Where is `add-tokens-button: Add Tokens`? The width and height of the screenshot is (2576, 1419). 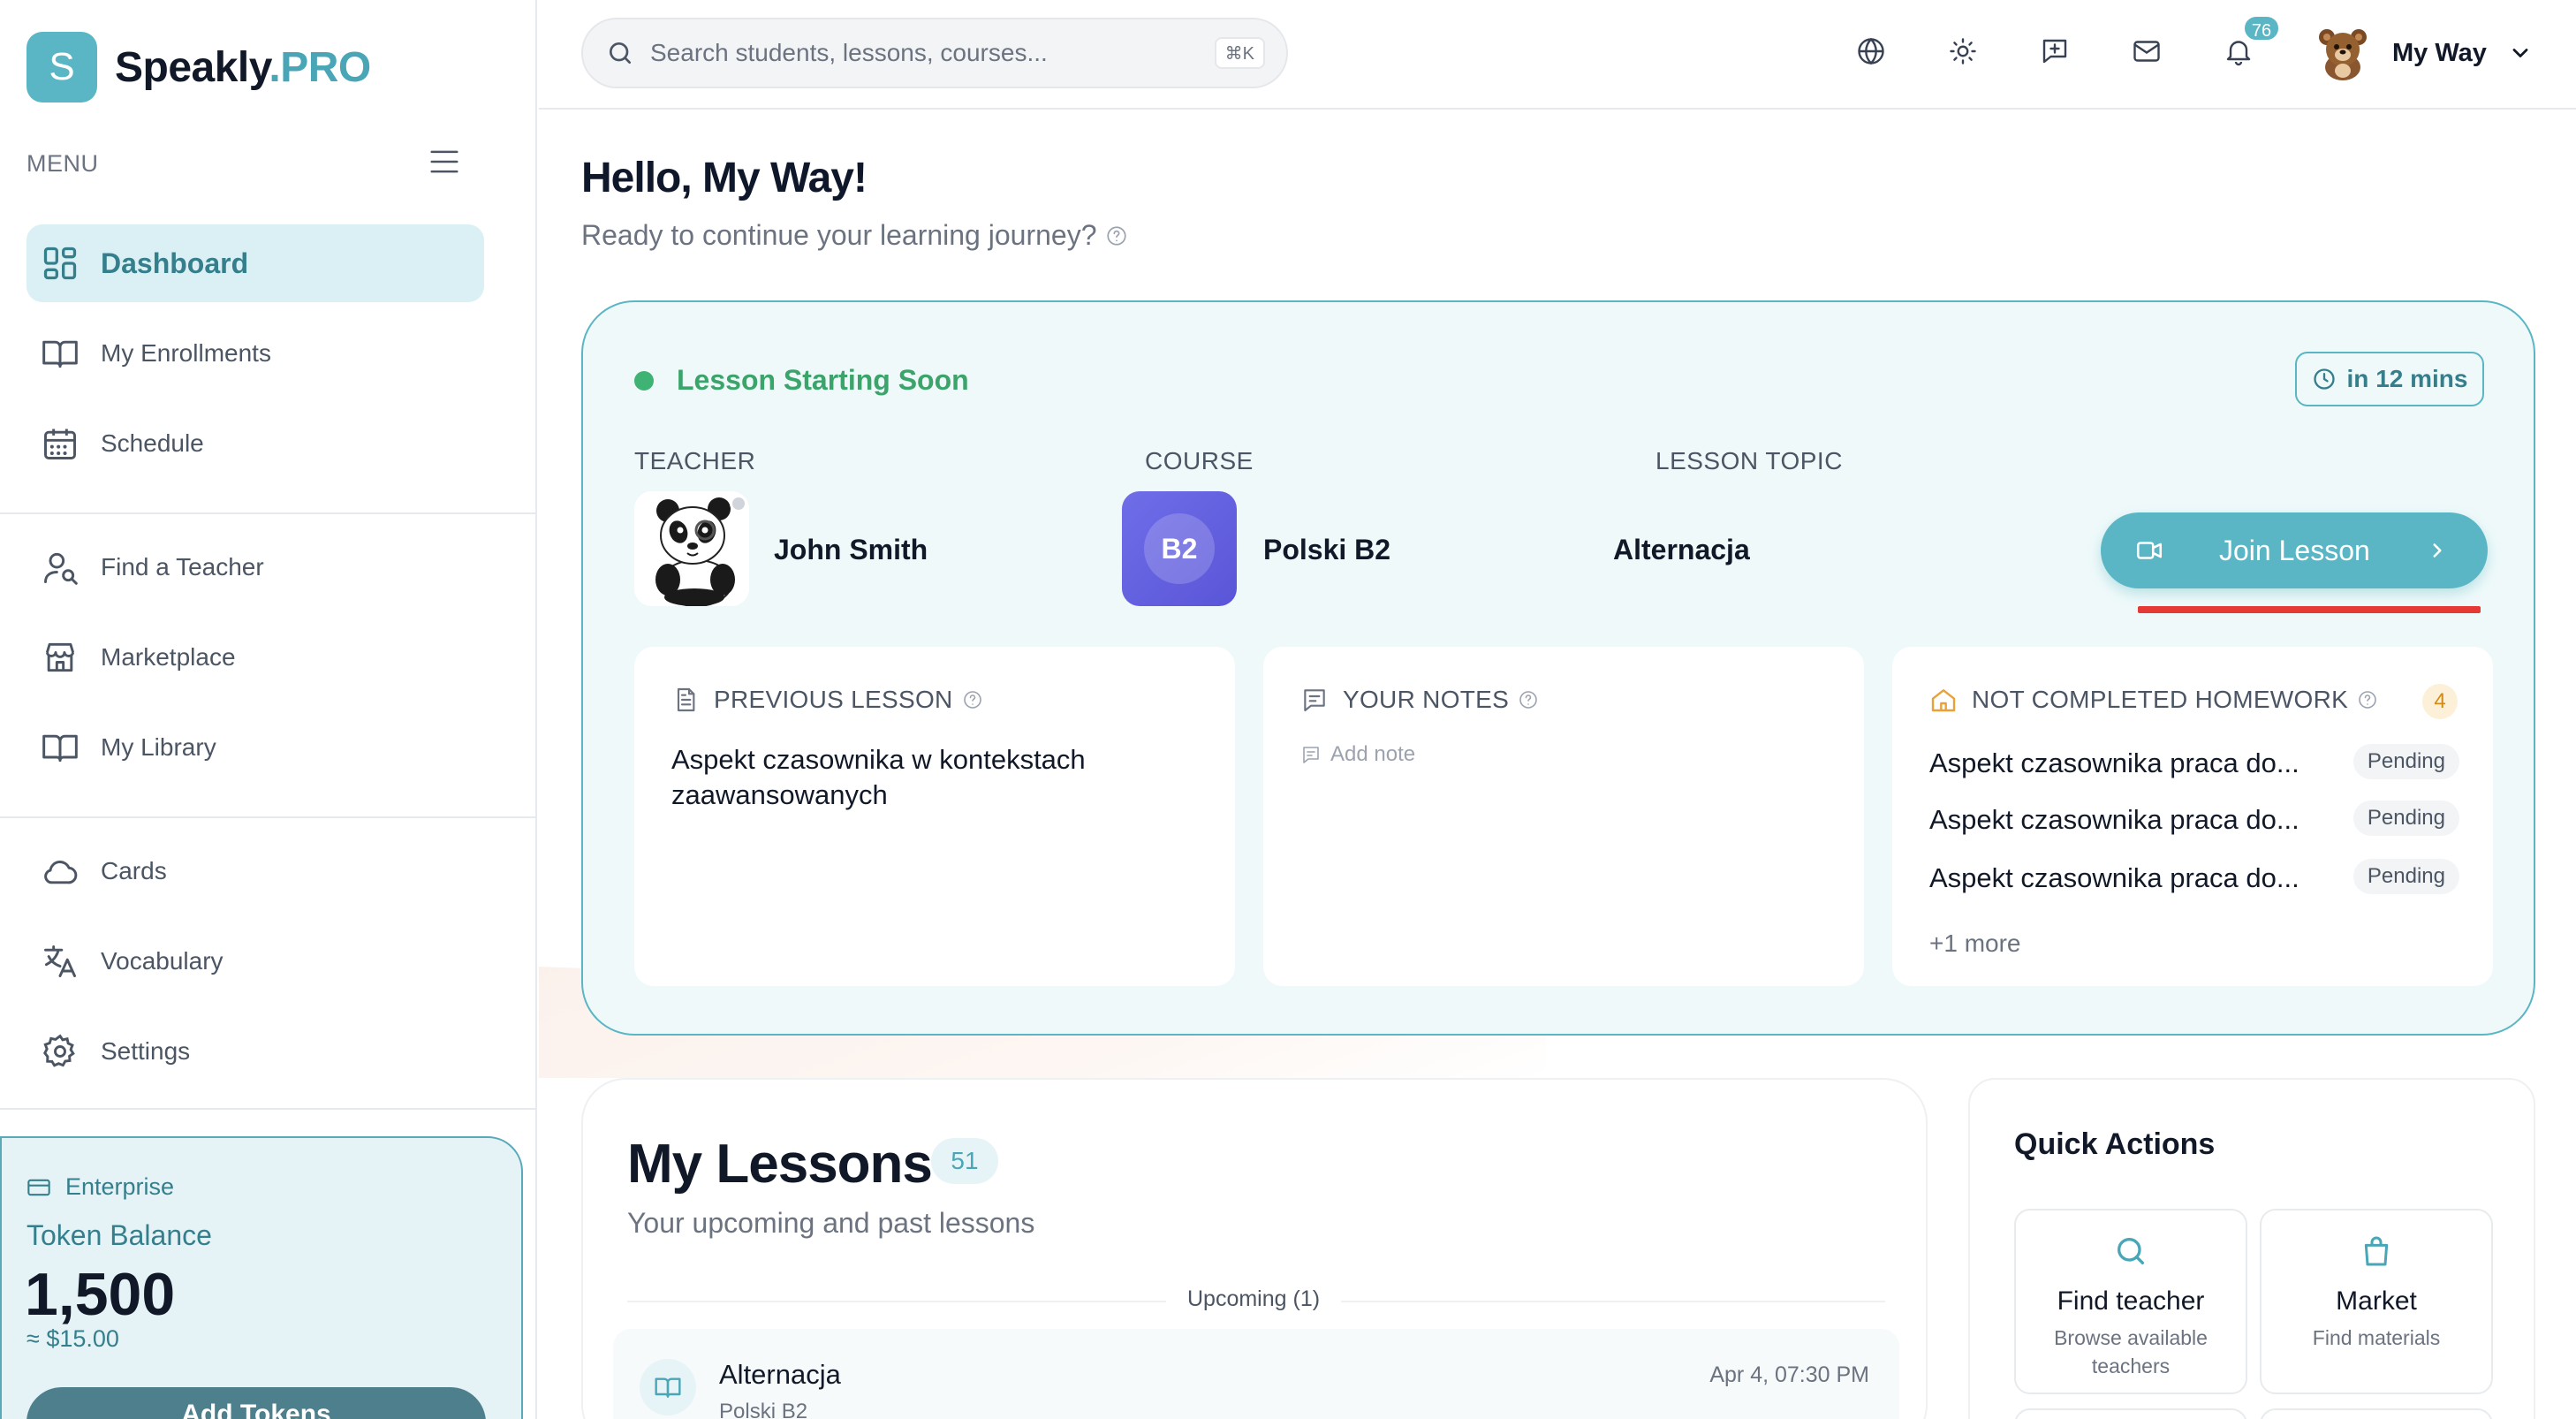 add-tokens-button: Add Tokens is located at coordinates (256, 1403).